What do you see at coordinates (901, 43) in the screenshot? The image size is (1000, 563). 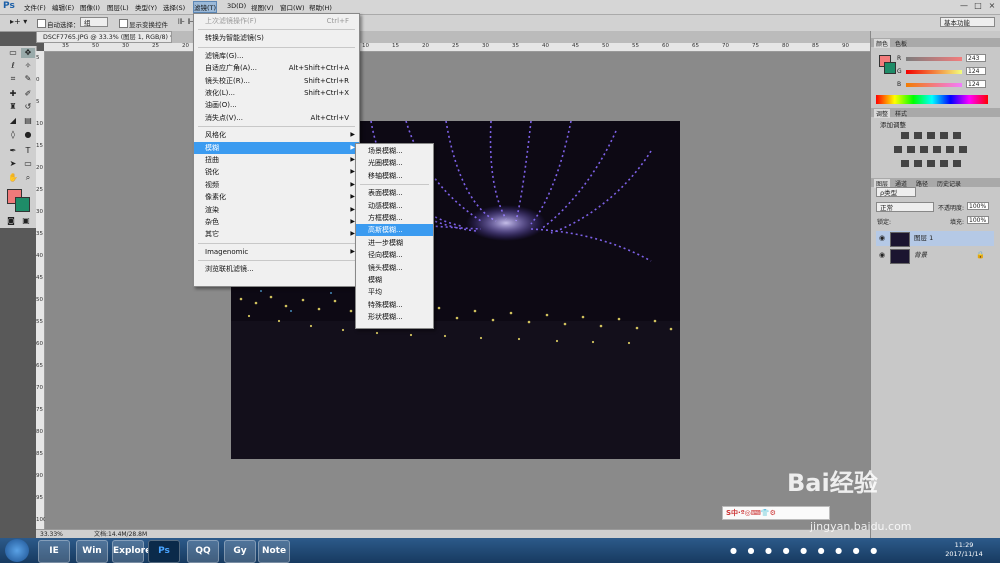 I see `tab-swatches: 色板` at bounding box center [901, 43].